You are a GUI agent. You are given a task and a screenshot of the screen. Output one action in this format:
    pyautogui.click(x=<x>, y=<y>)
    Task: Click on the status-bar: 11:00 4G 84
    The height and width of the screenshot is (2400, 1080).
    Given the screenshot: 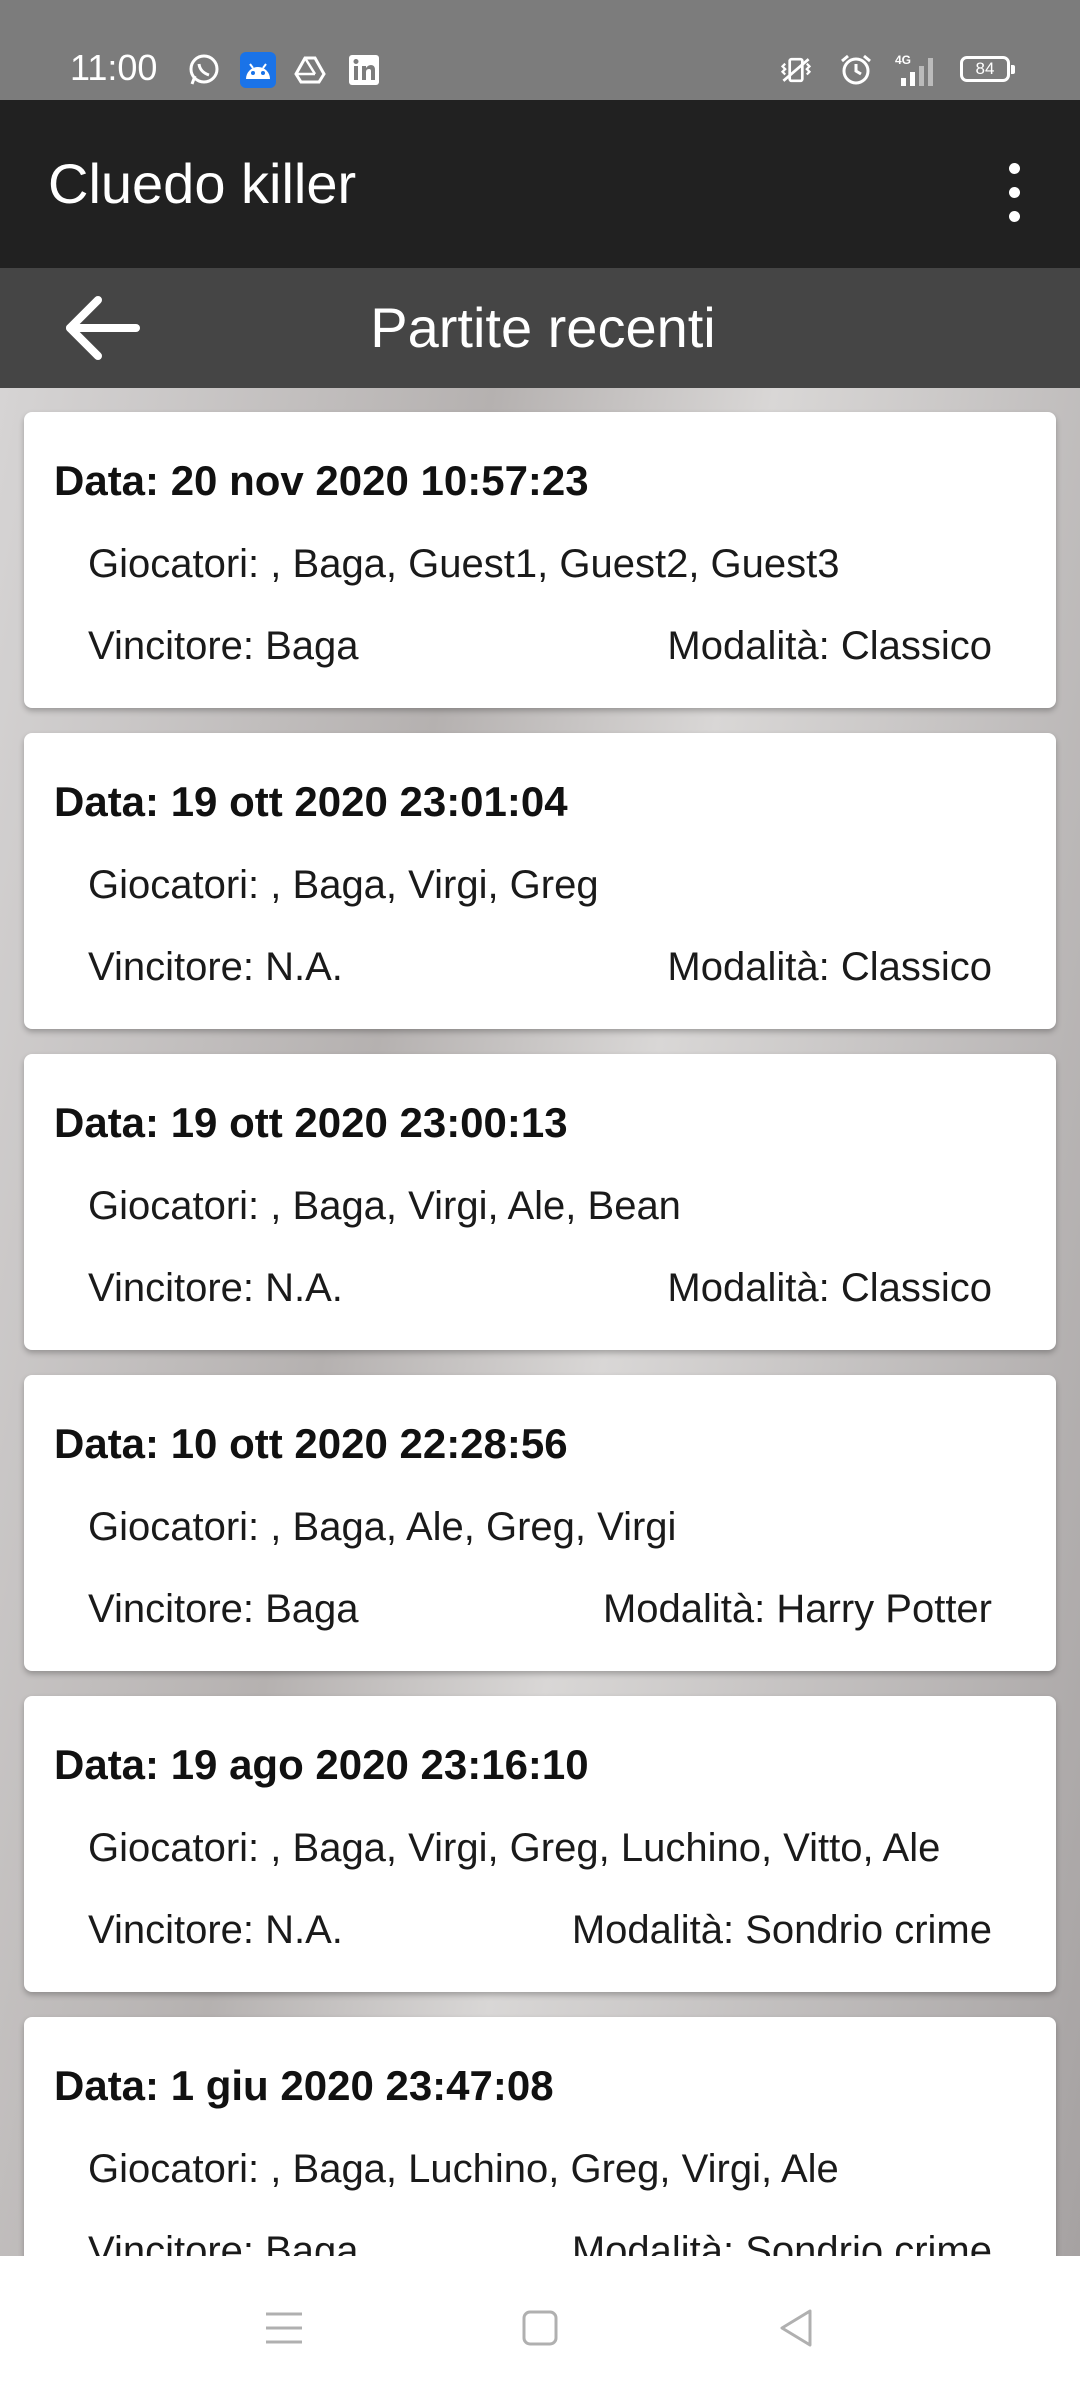 What is the action you would take?
    pyautogui.click(x=540, y=50)
    